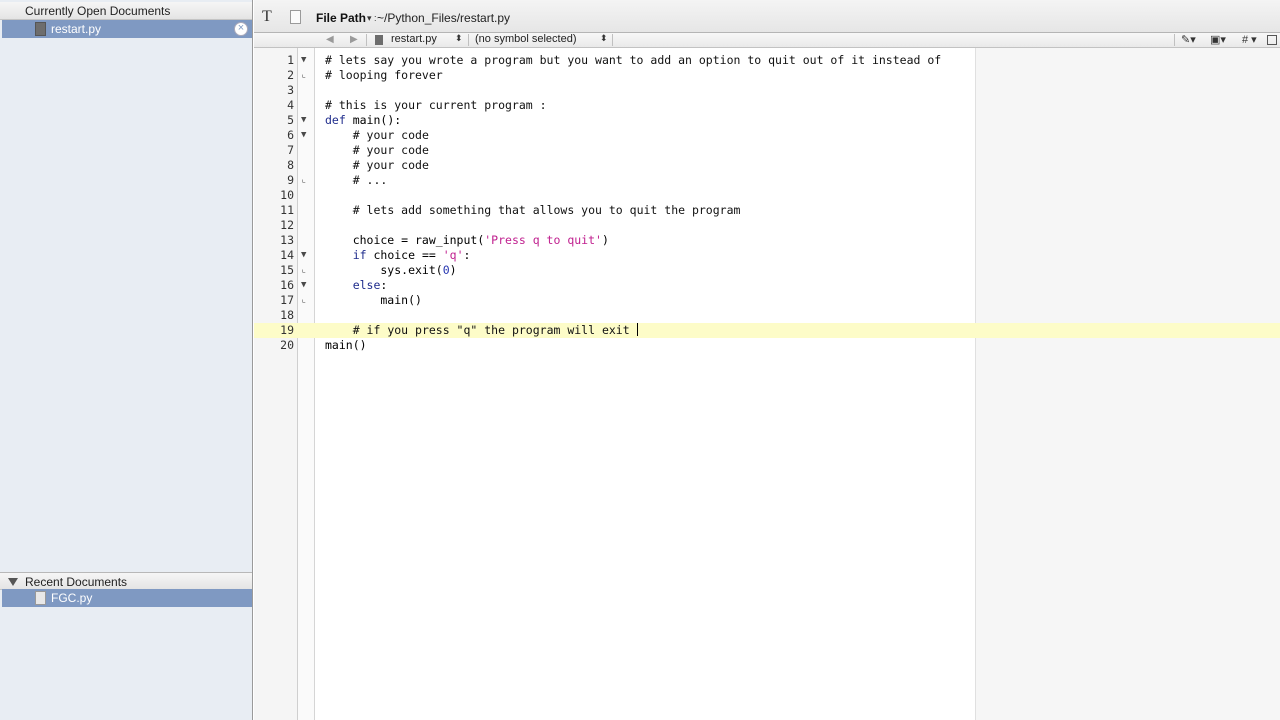 This screenshot has height=720, width=1280. What do you see at coordinates (13, 582) in the screenshot?
I see `disclosure-triangle-icon` at bounding box center [13, 582].